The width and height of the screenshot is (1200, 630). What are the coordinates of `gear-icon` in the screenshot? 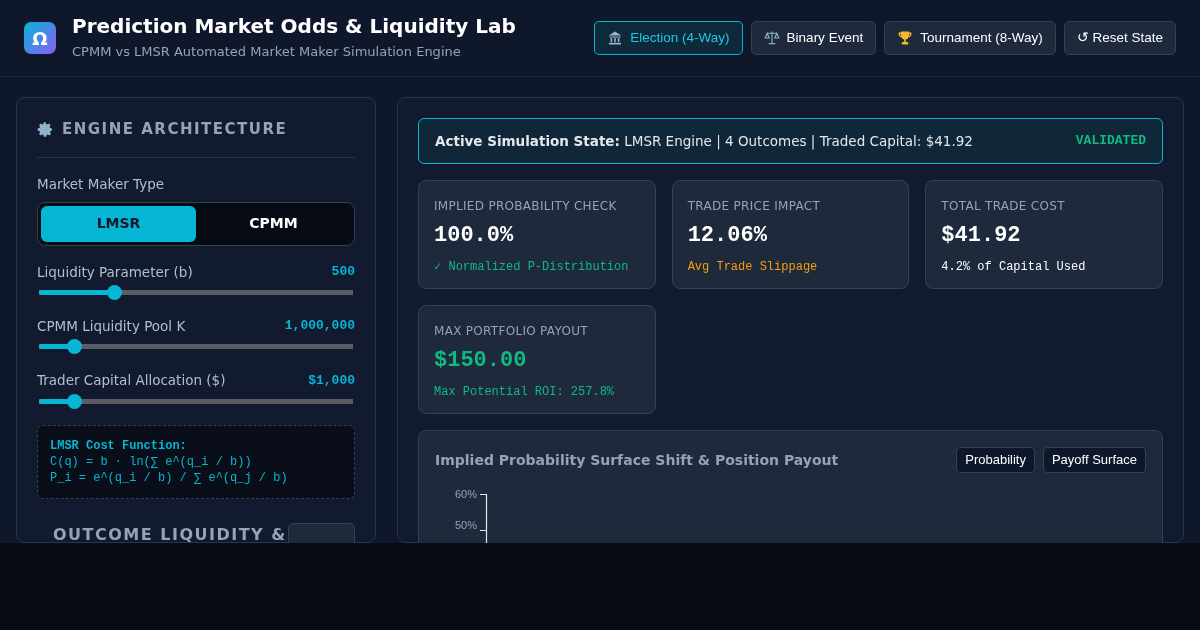 It's located at (45, 129).